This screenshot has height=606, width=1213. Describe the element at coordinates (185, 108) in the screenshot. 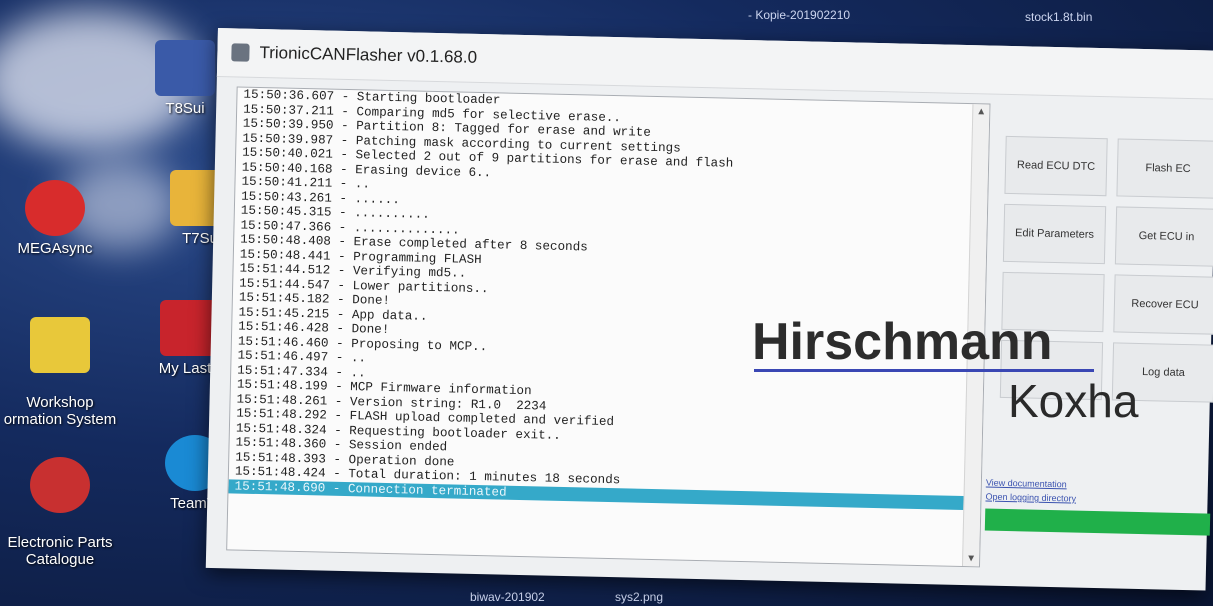

I see `desktop-icon-label: T8Sui` at that location.